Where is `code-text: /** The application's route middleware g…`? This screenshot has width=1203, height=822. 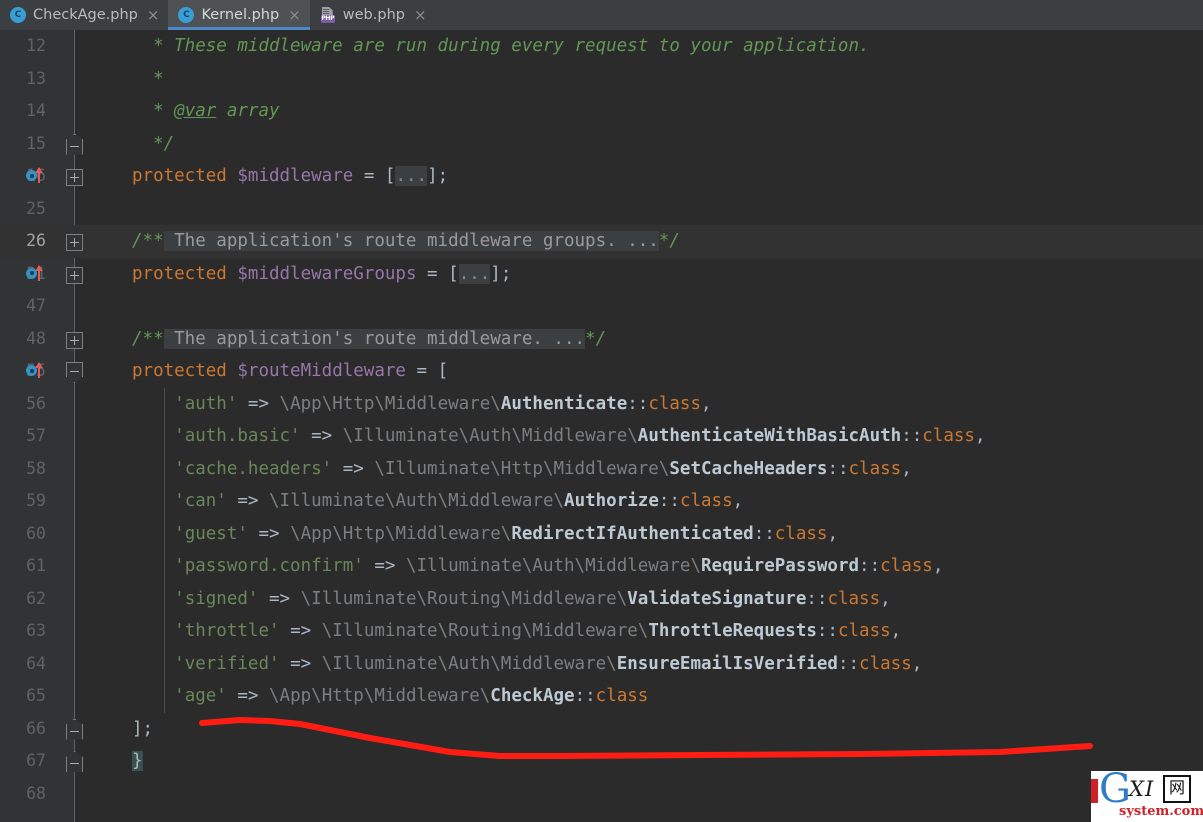
code-text: /** The application's route middleware g… is located at coordinates (406, 241).